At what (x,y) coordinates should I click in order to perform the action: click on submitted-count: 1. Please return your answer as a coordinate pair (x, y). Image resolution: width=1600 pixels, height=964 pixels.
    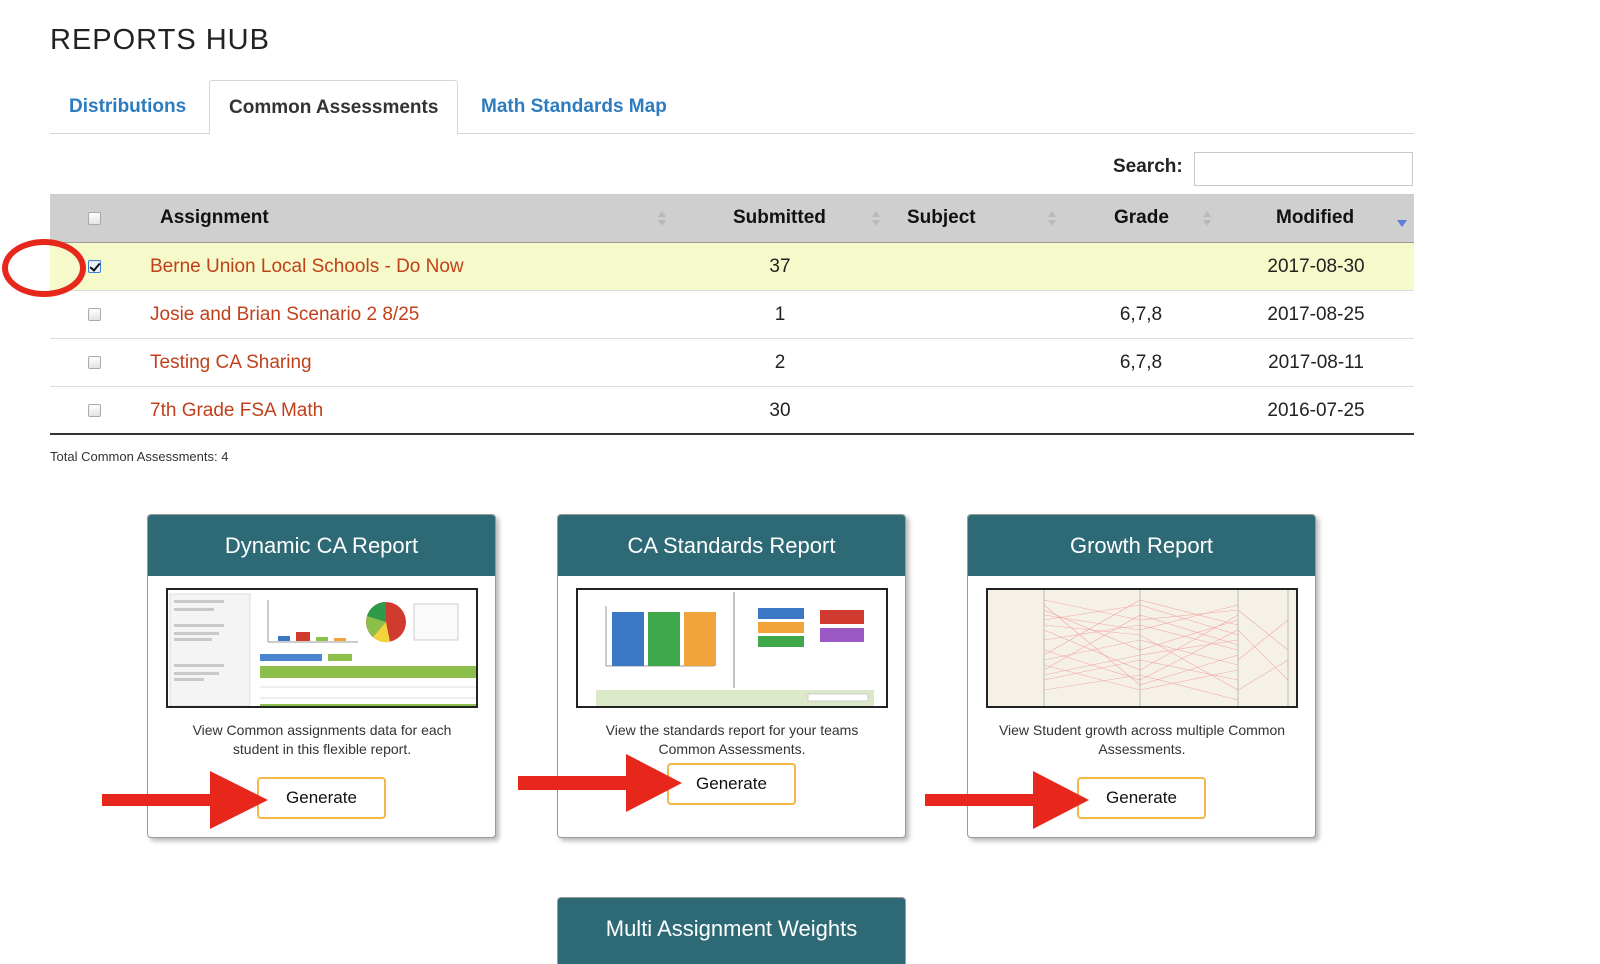
    Looking at the image, I should click on (780, 314).